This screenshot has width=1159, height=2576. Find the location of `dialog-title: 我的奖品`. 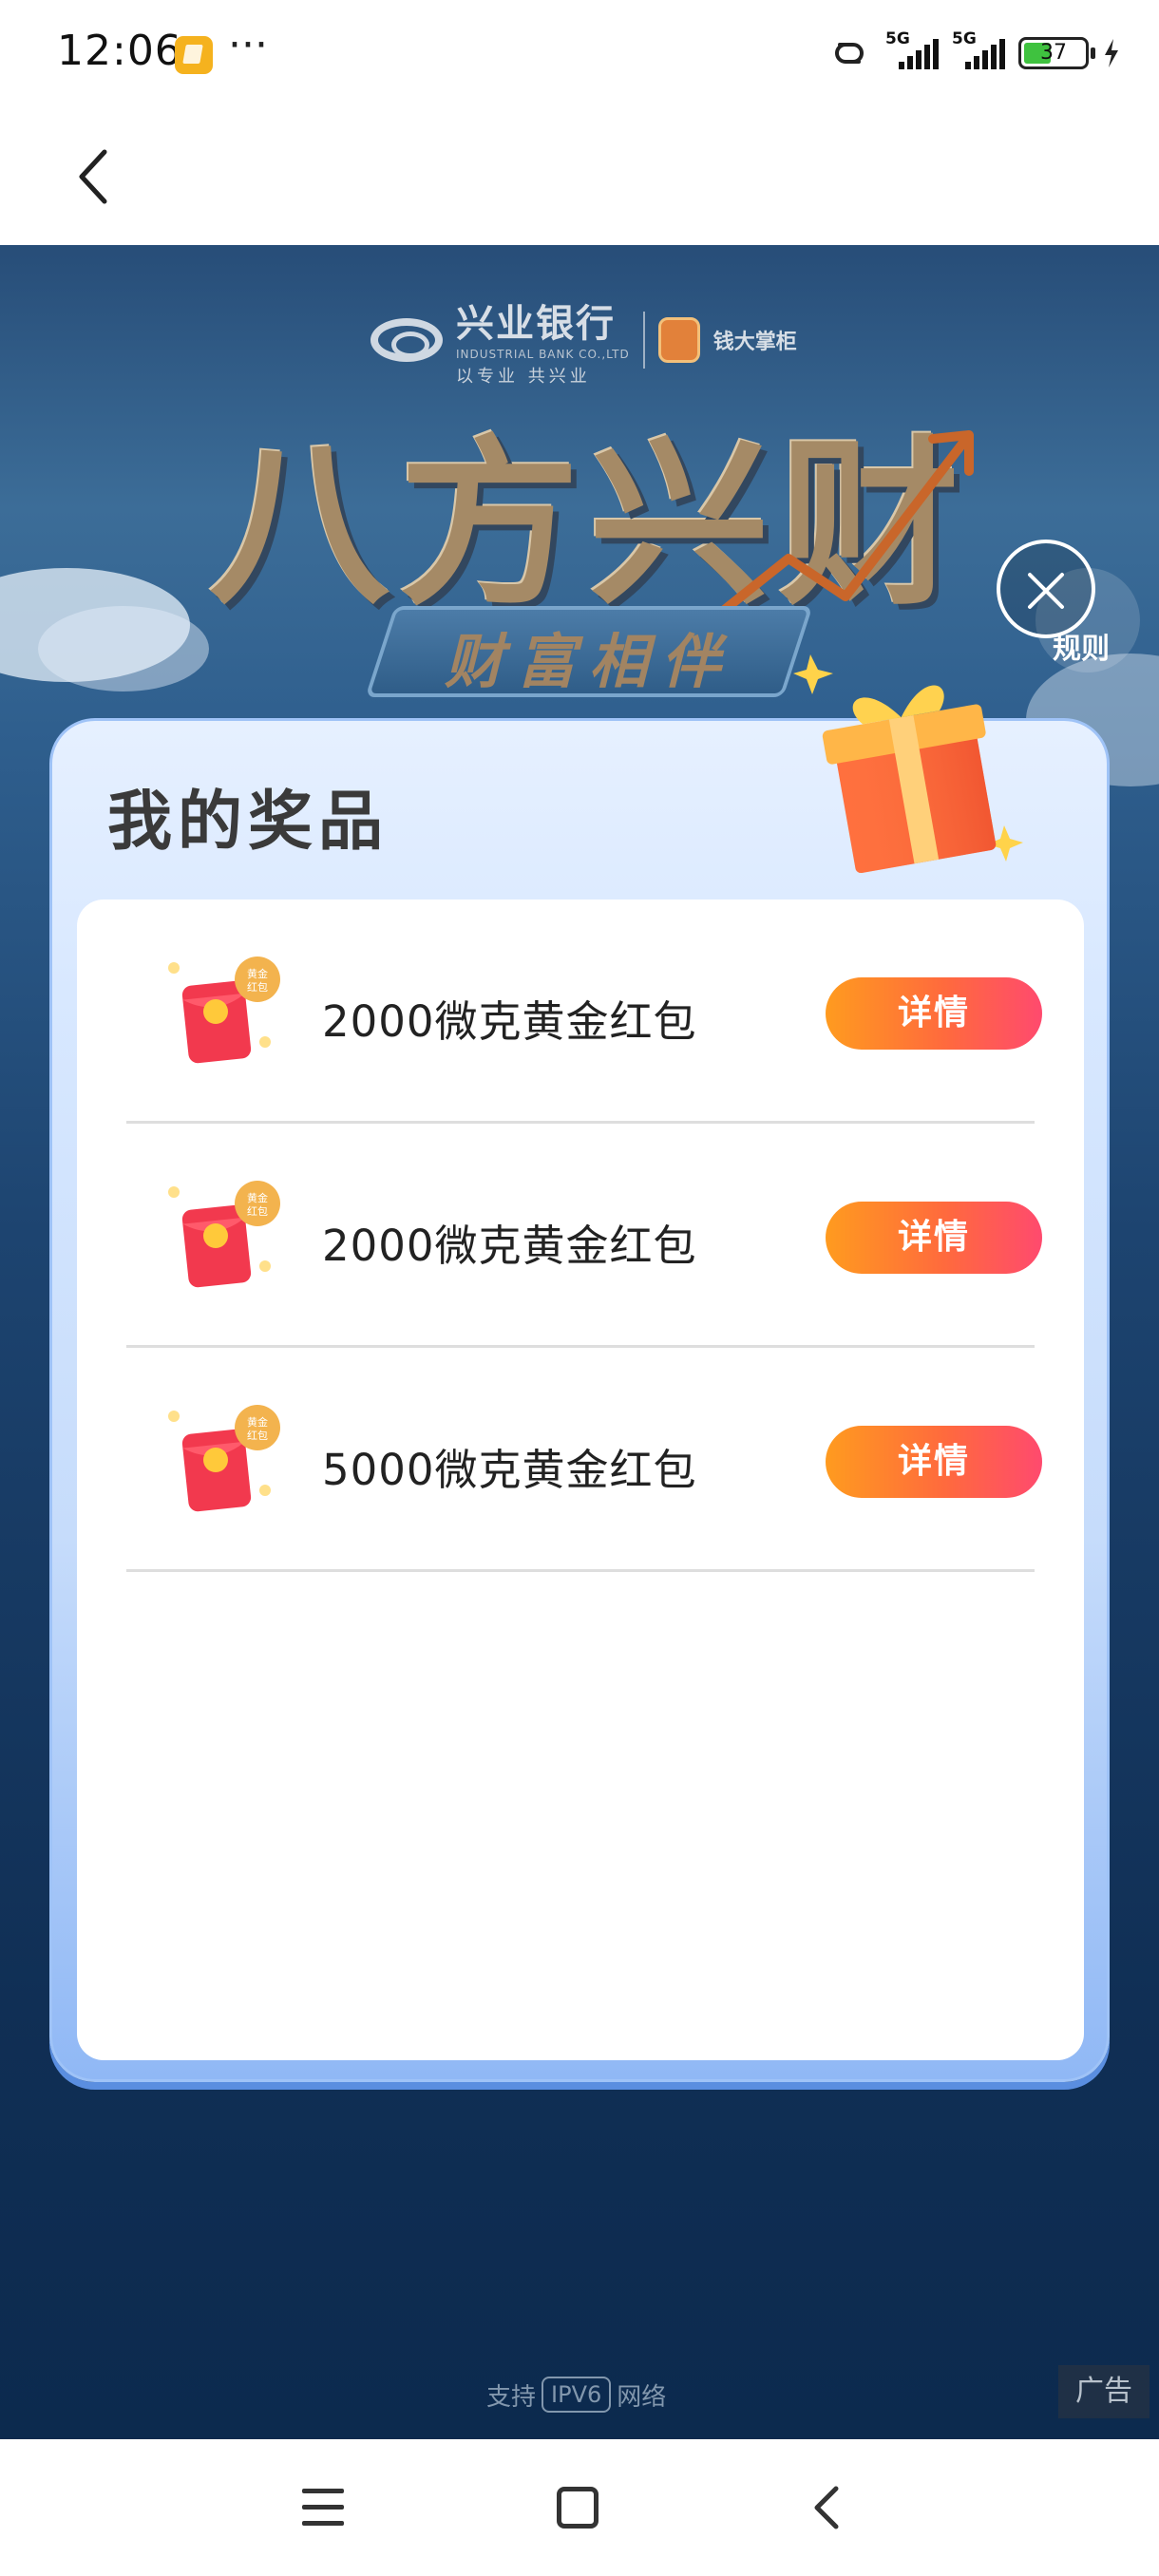

dialog-title: 我的奖品 is located at coordinates (248, 822).